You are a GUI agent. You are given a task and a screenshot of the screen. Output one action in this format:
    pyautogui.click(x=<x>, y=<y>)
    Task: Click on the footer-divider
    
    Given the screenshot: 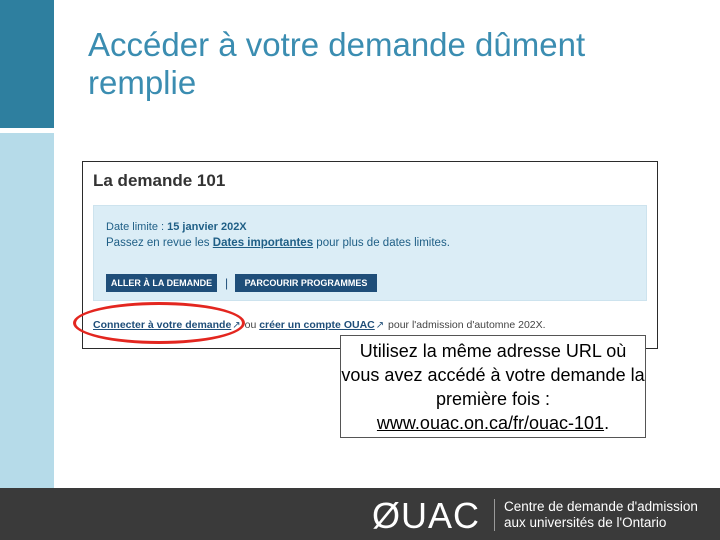 What is the action you would take?
    pyautogui.click(x=494, y=515)
    